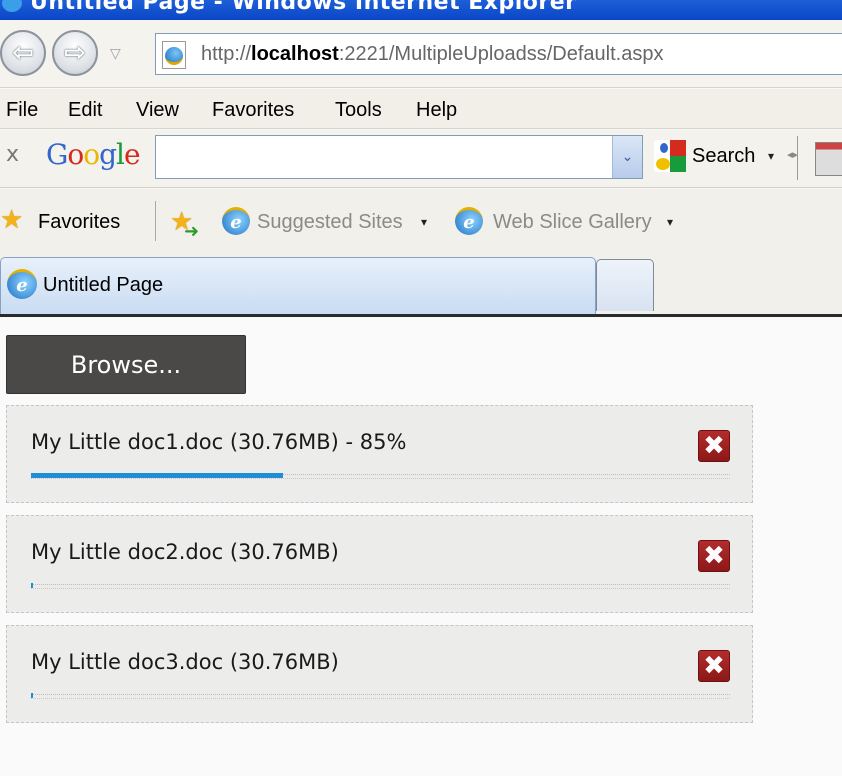 This screenshot has width=842, height=776. I want to click on menu-bar: File Edit View Favorites Tools Help, so click(421, 109).